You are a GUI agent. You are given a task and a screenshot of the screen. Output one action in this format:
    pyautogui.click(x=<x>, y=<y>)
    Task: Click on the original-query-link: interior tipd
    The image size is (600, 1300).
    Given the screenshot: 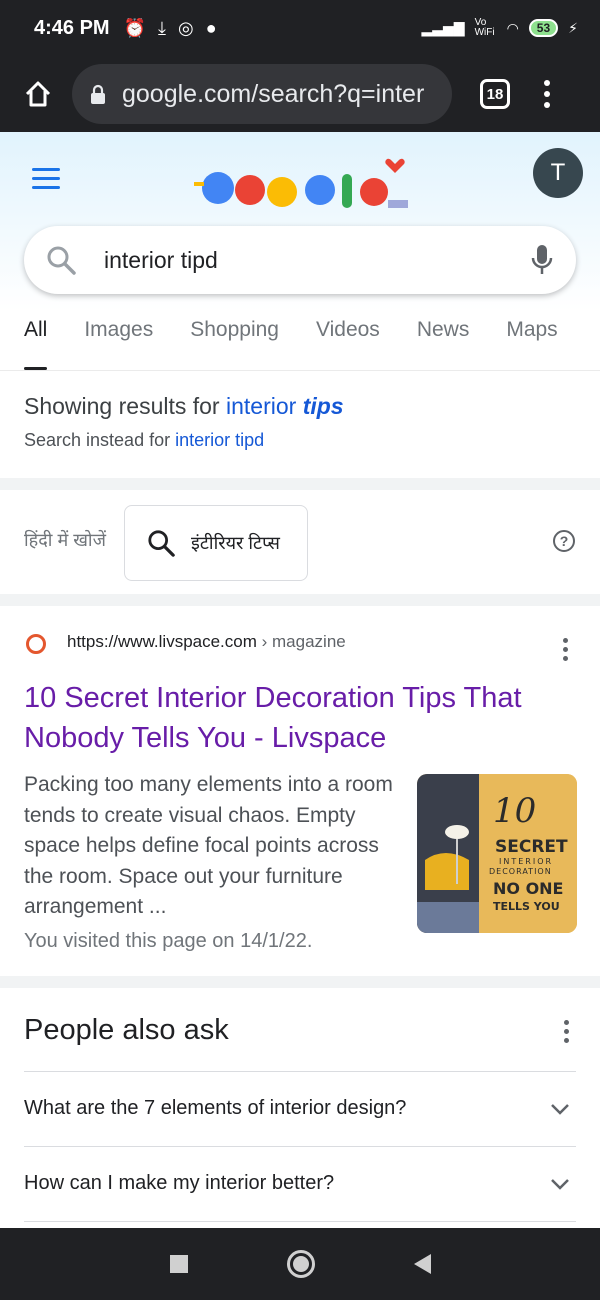 What is the action you would take?
    pyautogui.click(x=219, y=440)
    